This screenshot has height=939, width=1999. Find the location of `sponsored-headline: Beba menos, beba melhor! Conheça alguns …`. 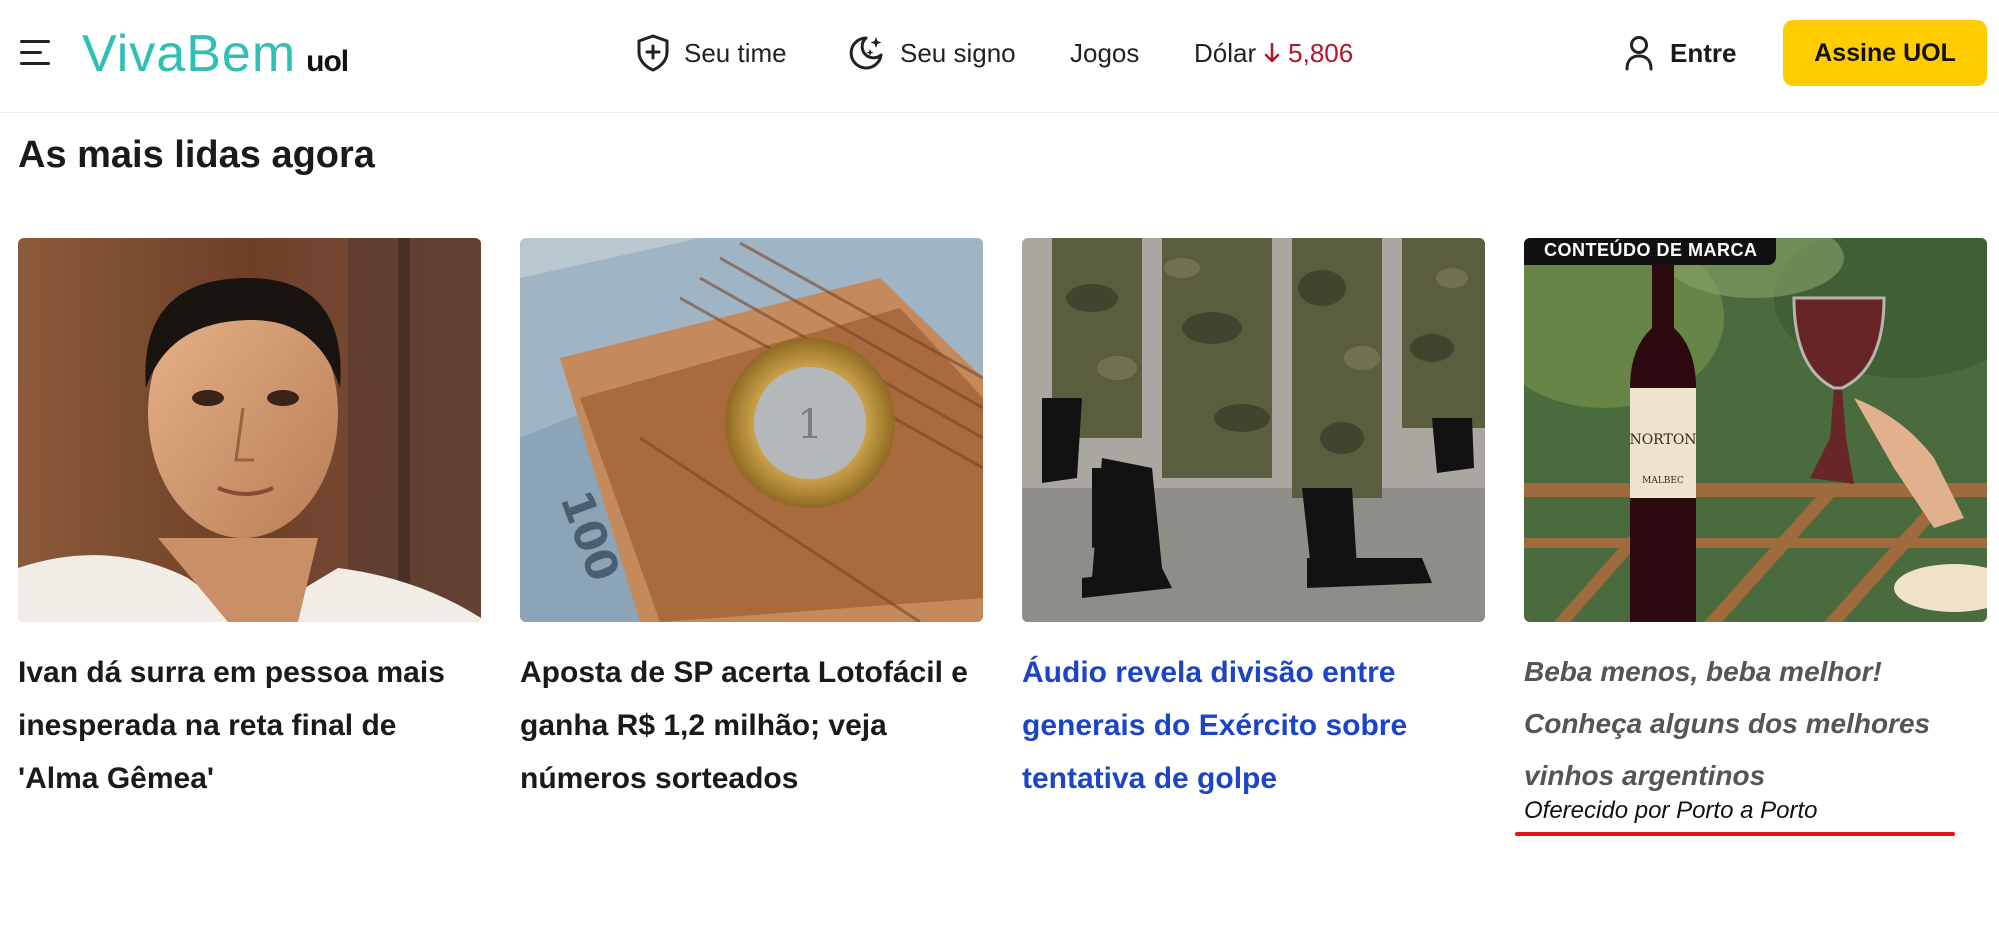

sponsored-headline: Beba menos, beba melhor! Conheça alguns … is located at coordinates (1755, 724).